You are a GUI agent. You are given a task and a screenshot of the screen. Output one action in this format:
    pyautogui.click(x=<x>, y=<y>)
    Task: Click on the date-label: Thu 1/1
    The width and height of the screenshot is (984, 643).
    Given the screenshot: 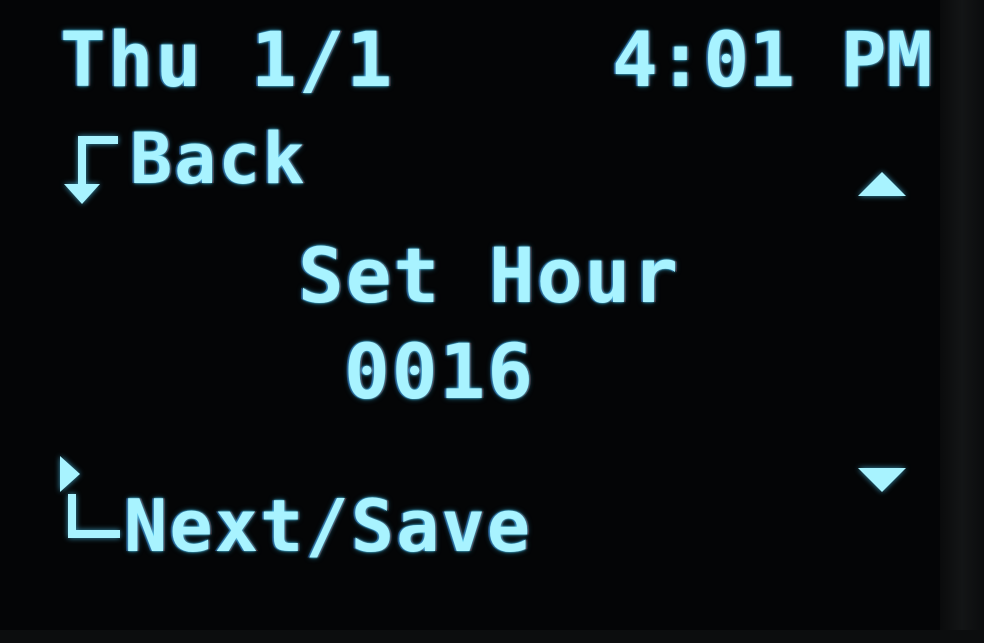 What is the action you would take?
    pyautogui.click(x=227, y=59)
    